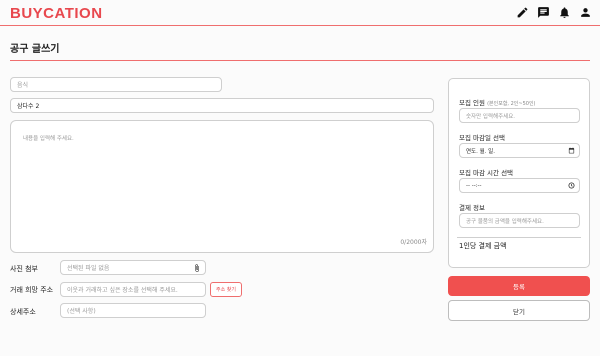 Image resolution: width=600 pixels, height=356 pixels. What do you see at coordinates (519, 220) in the screenshot?
I see `payment-input: 공구 물품의 금액을 입력해주세요.` at bounding box center [519, 220].